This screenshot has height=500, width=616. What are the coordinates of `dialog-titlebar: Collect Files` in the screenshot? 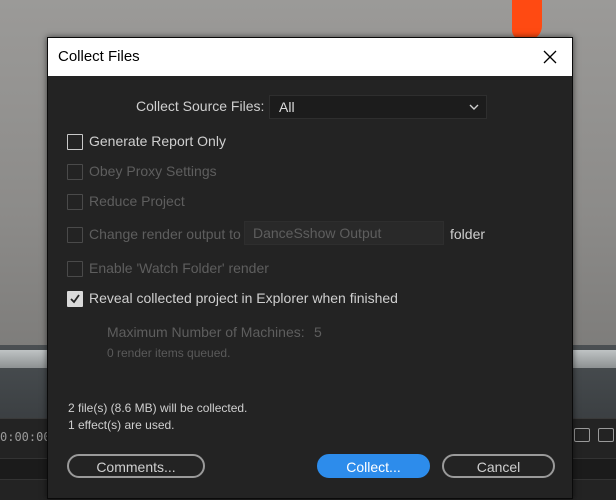 It's located at (310, 57).